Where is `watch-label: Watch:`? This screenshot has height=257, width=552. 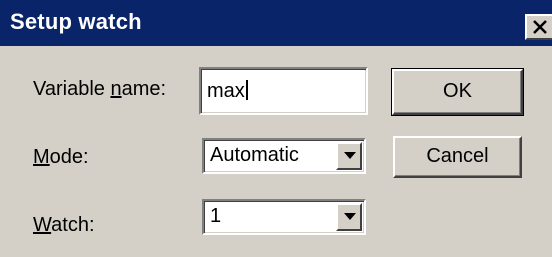
watch-label: Watch: is located at coordinates (64, 225).